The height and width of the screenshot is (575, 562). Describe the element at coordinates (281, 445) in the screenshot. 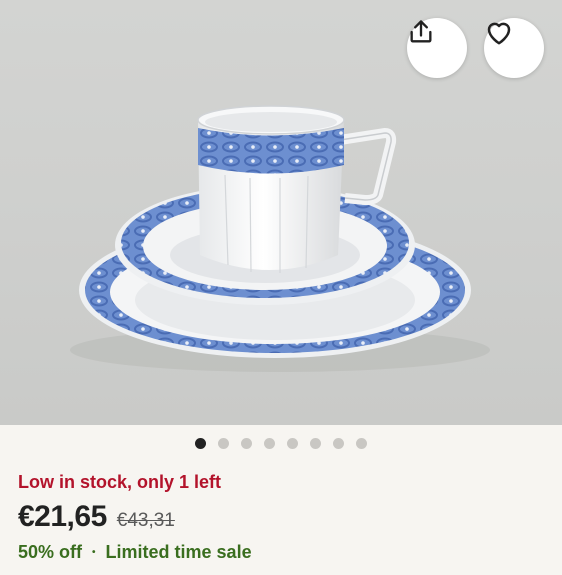

I see `carousel-indicator` at that location.